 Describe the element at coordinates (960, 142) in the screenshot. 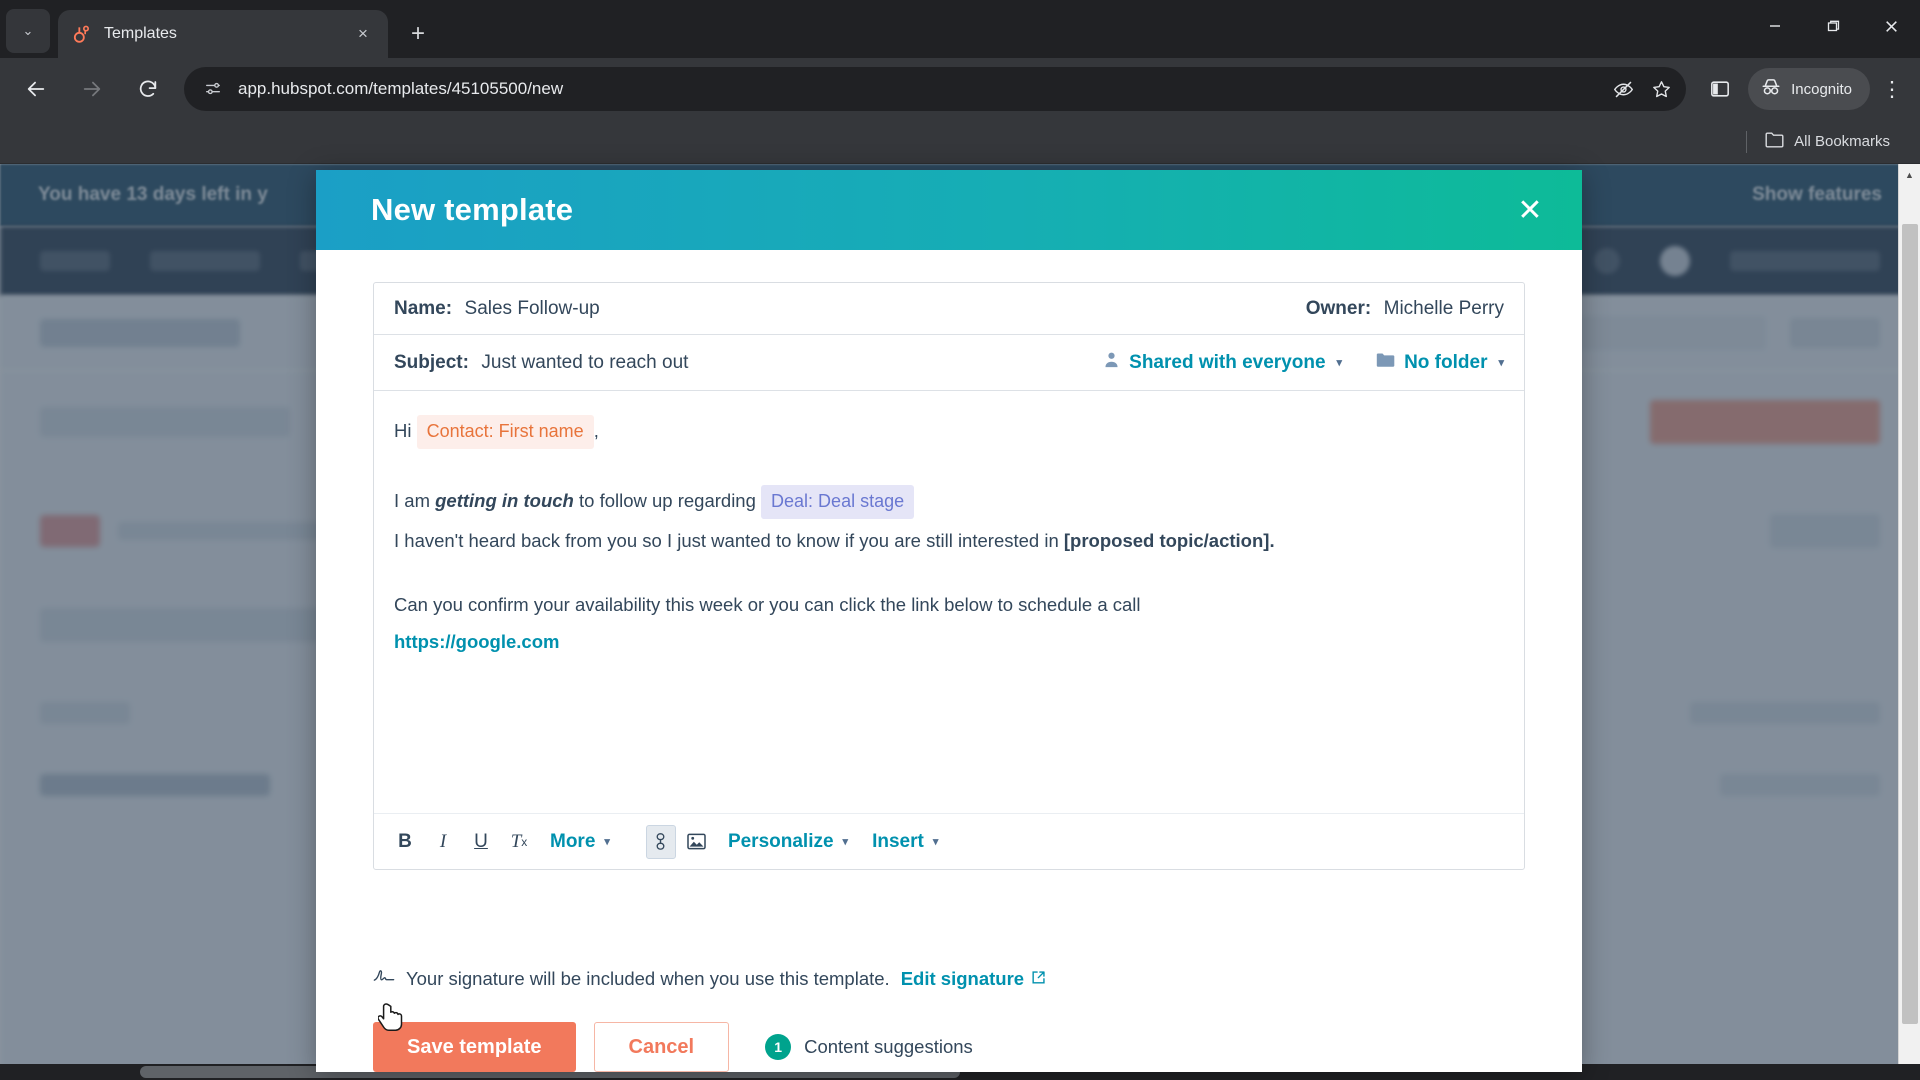

I see `bookmarks-bar: All Bookmarks` at that location.